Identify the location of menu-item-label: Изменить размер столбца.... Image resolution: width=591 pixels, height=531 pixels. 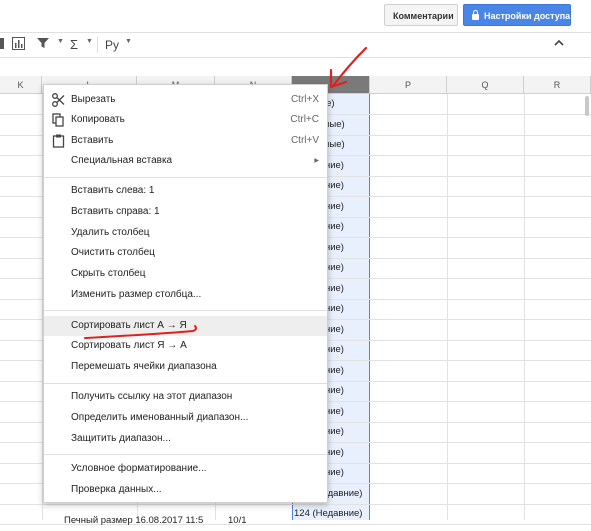
(136, 294).